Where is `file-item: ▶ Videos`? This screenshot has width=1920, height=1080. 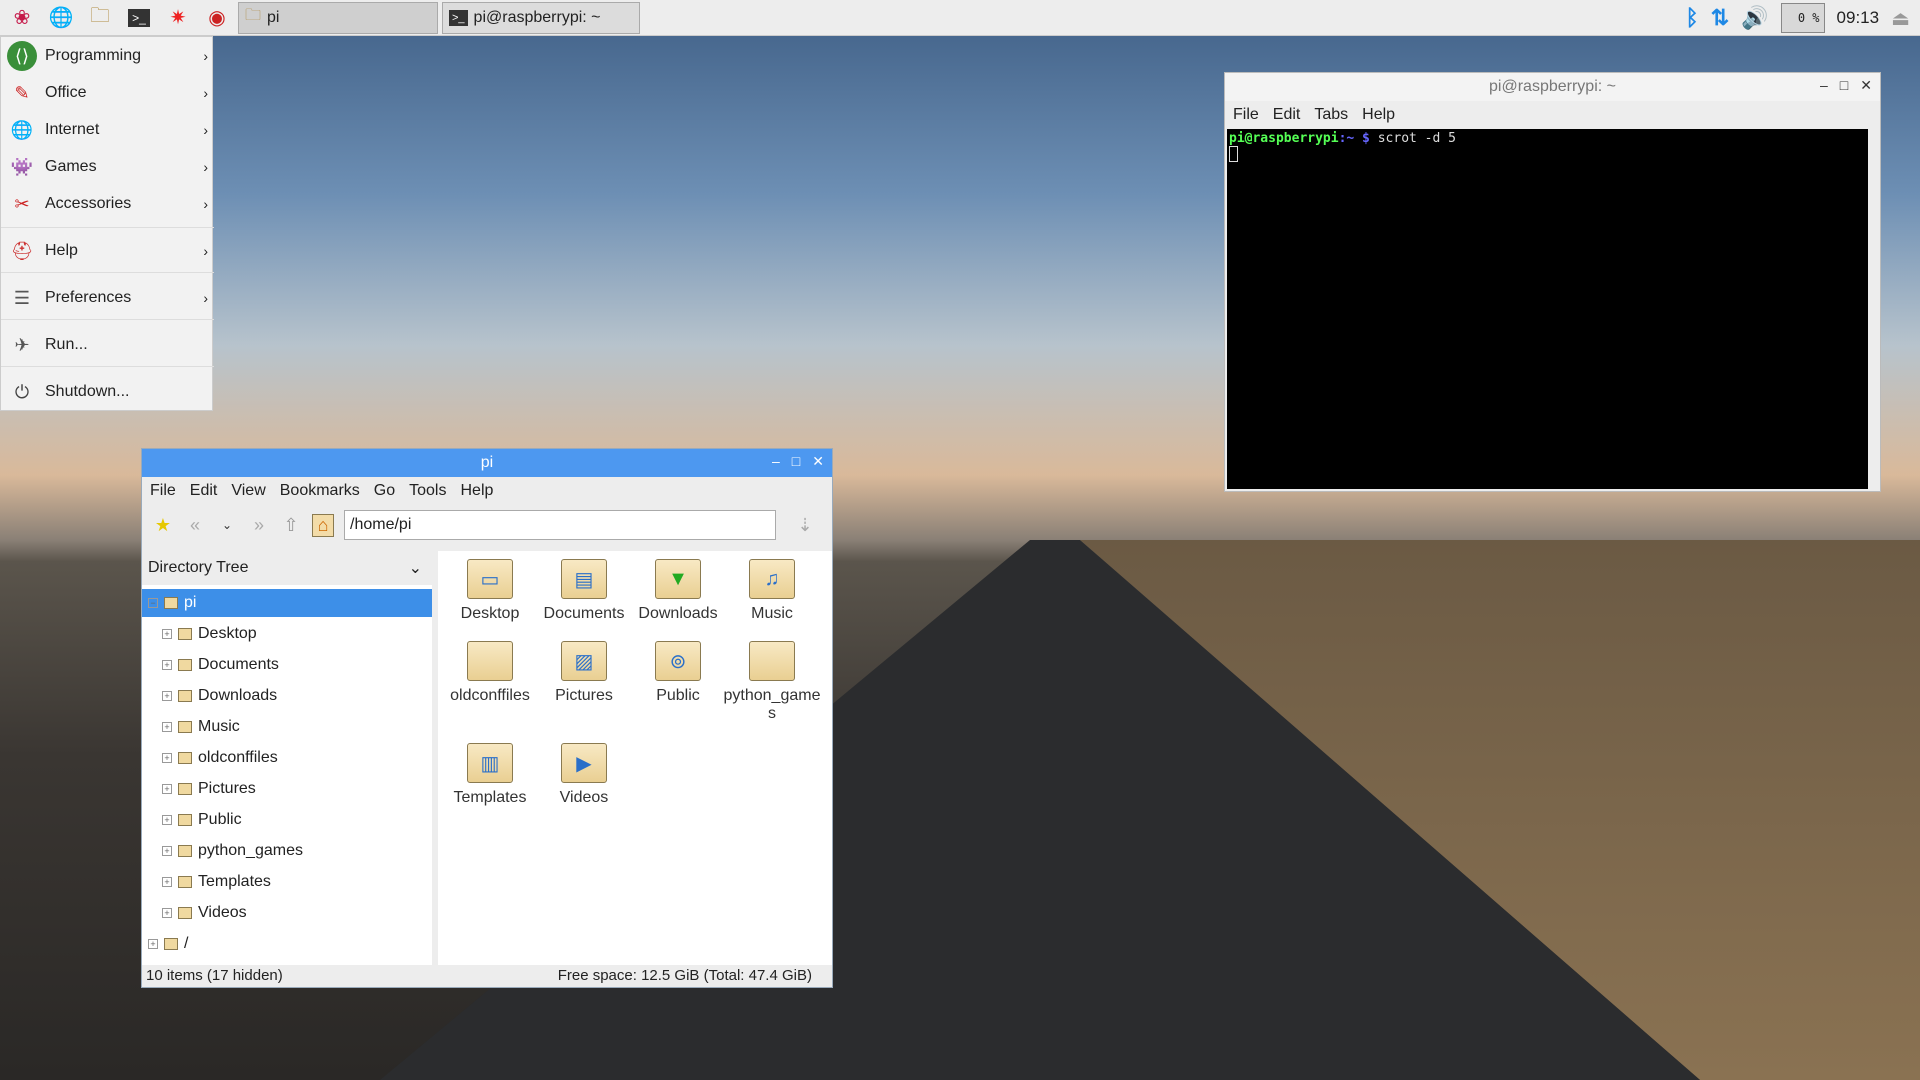 file-item: ▶ Videos is located at coordinates (584, 775).